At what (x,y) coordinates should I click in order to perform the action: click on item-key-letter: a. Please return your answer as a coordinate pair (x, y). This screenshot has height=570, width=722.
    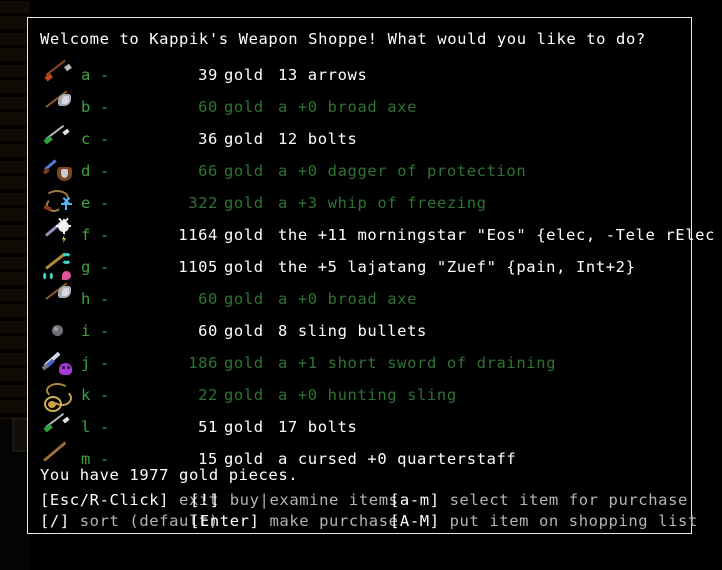
    Looking at the image, I should click on (86, 75).